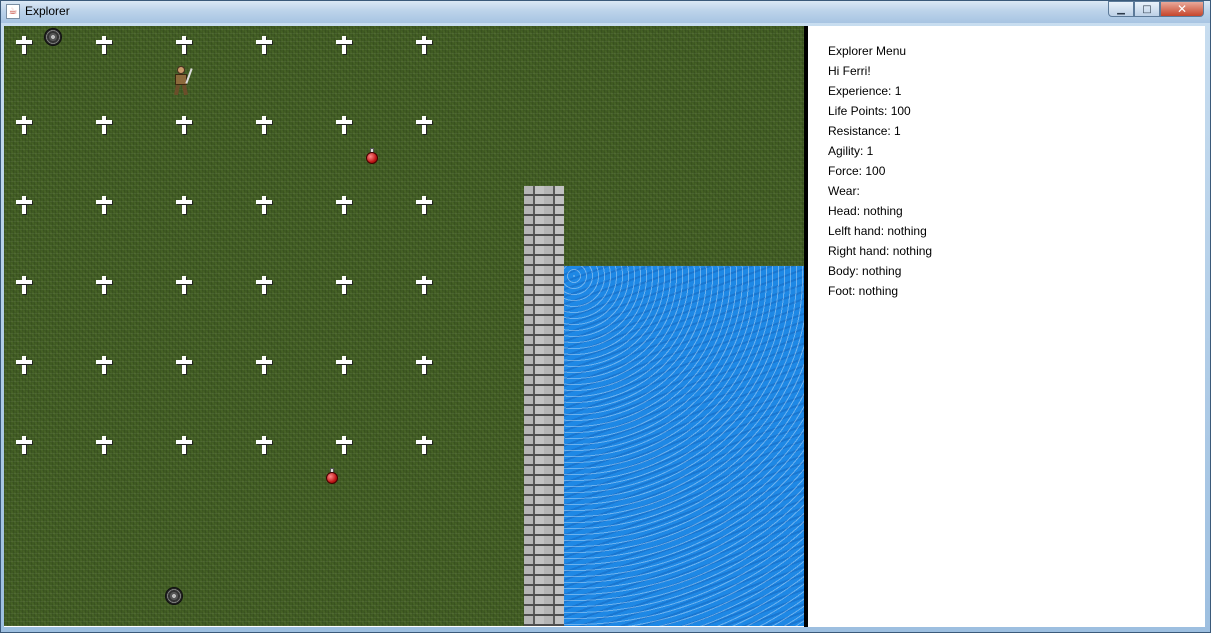 Image resolution: width=1211 pixels, height=633 pixels. What do you see at coordinates (849, 71) in the screenshot?
I see `greeting-text: Hi Ferri!` at bounding box center [849, 71].